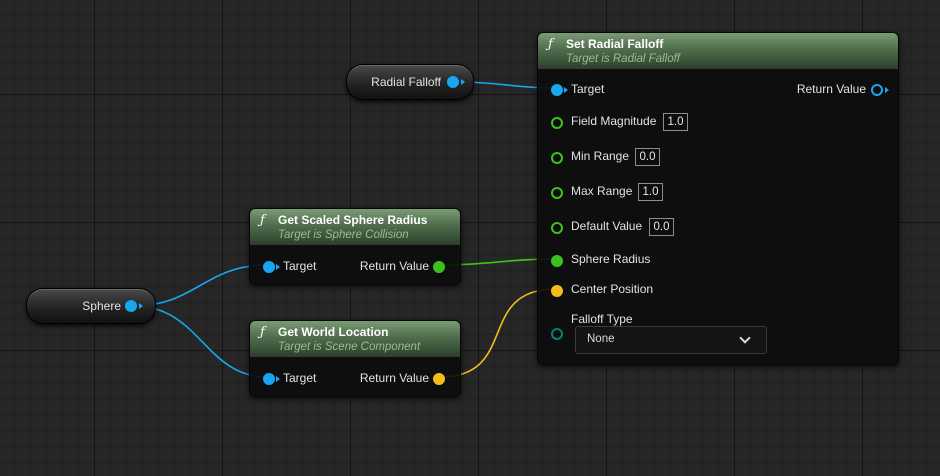 This screenshot has height=476, width=940. What do you see at coordinates (131, 306) in the screenshot?
I see `sphere-output-pin` at bounding box center [131, 306].